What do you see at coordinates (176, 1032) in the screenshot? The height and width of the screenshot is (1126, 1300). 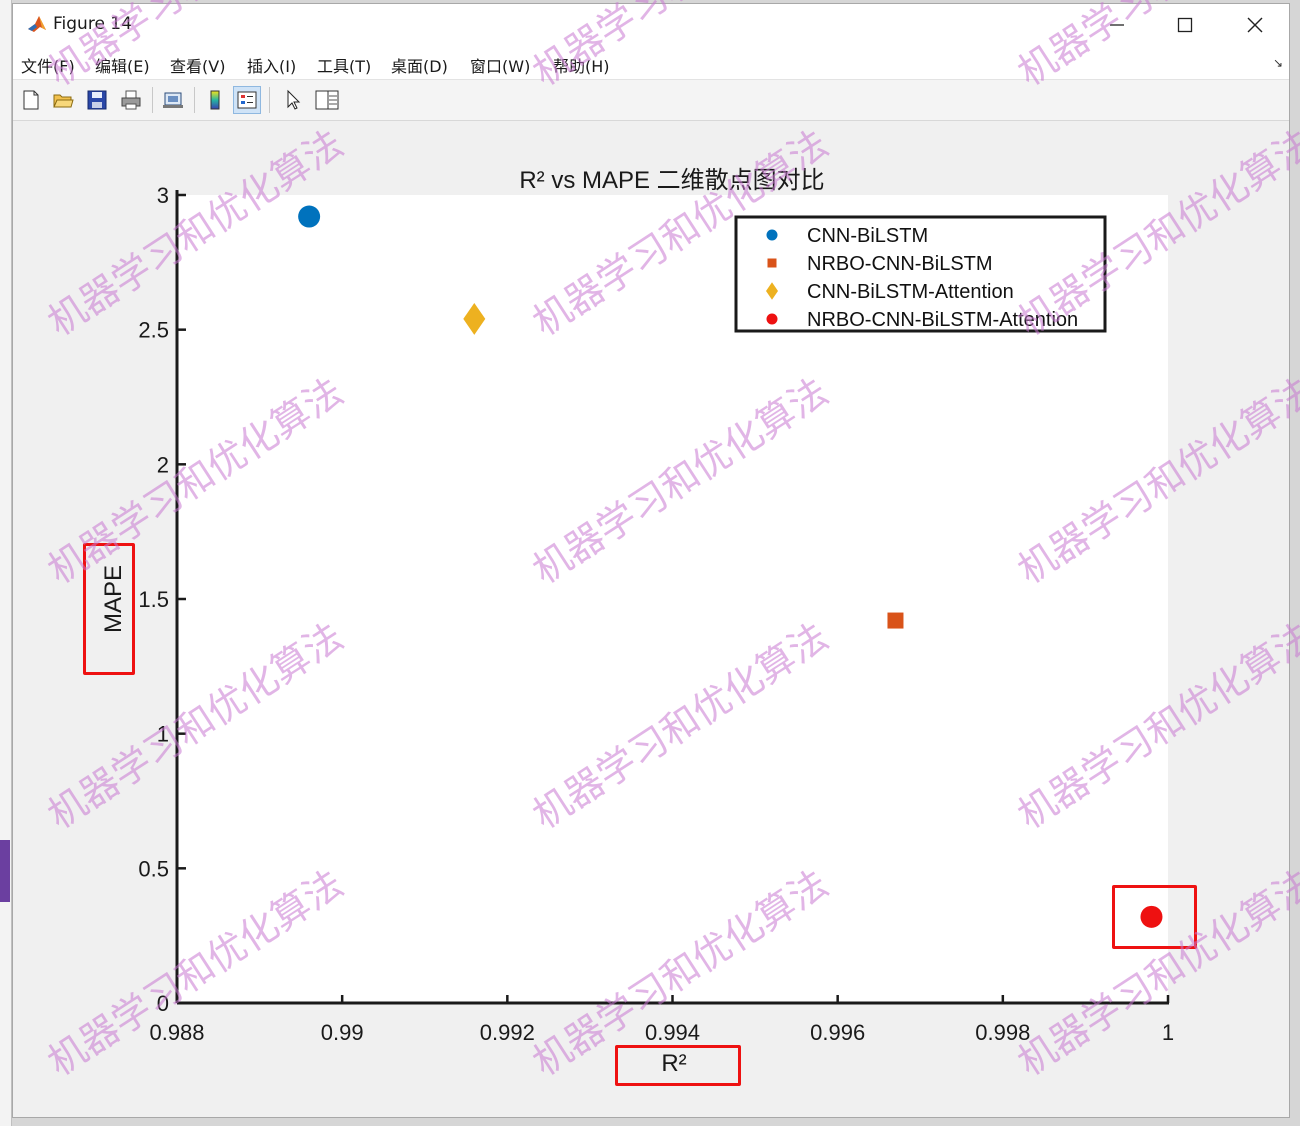 I see `x-tick-label: 0.988` at bounding box center [176, 1032].